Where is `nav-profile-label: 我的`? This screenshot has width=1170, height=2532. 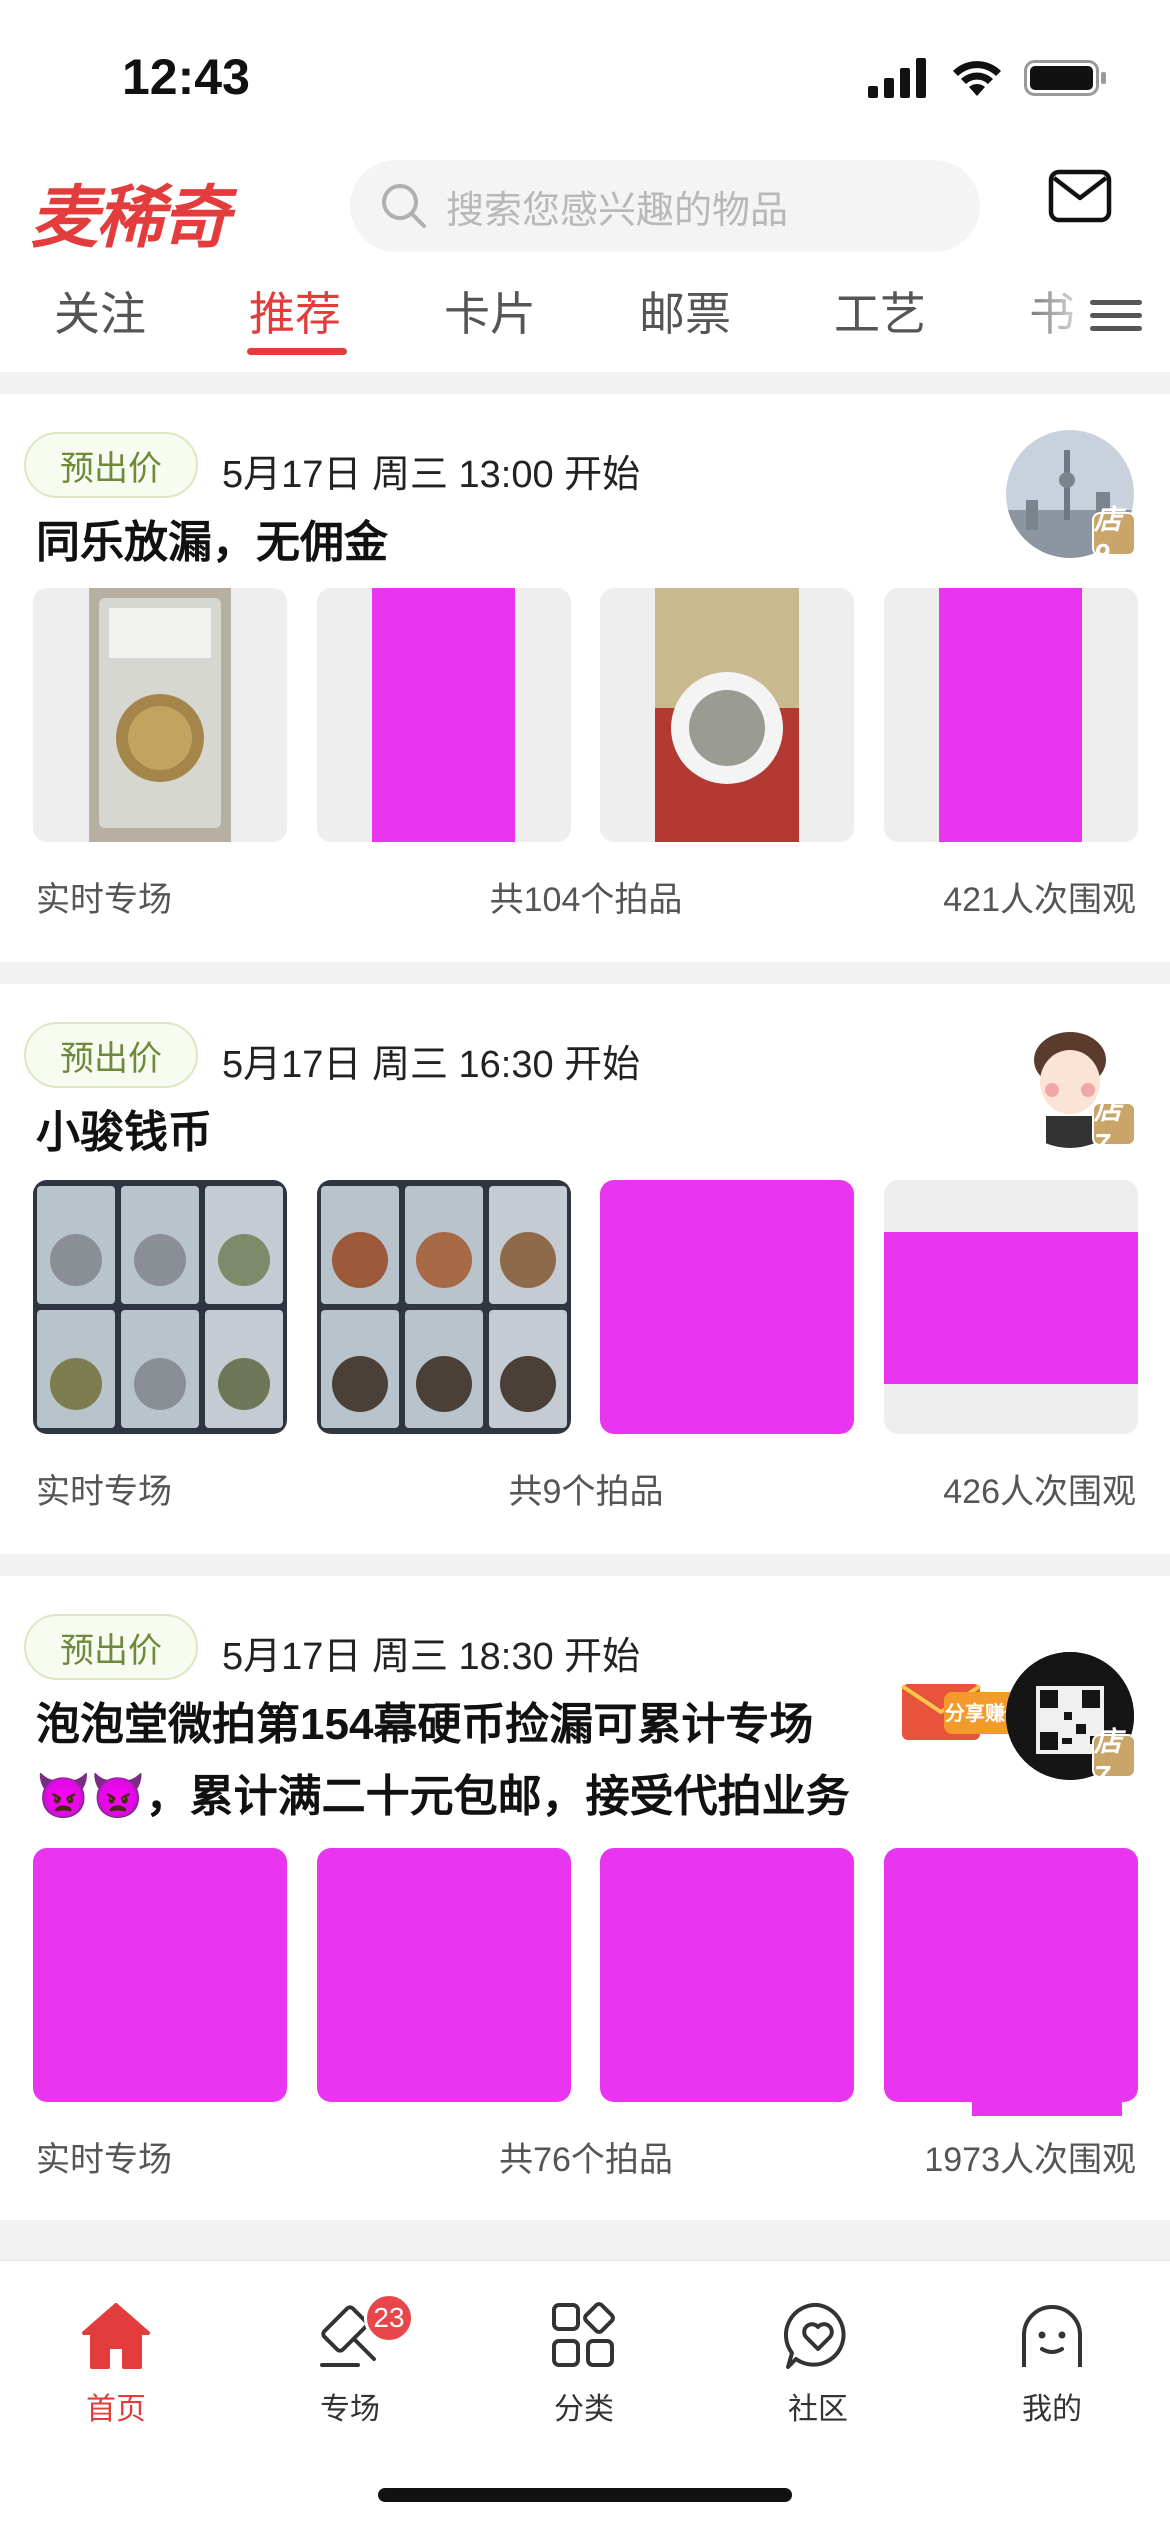
nav-profile-label: 我的 is located at coordinates (1052, 2409).